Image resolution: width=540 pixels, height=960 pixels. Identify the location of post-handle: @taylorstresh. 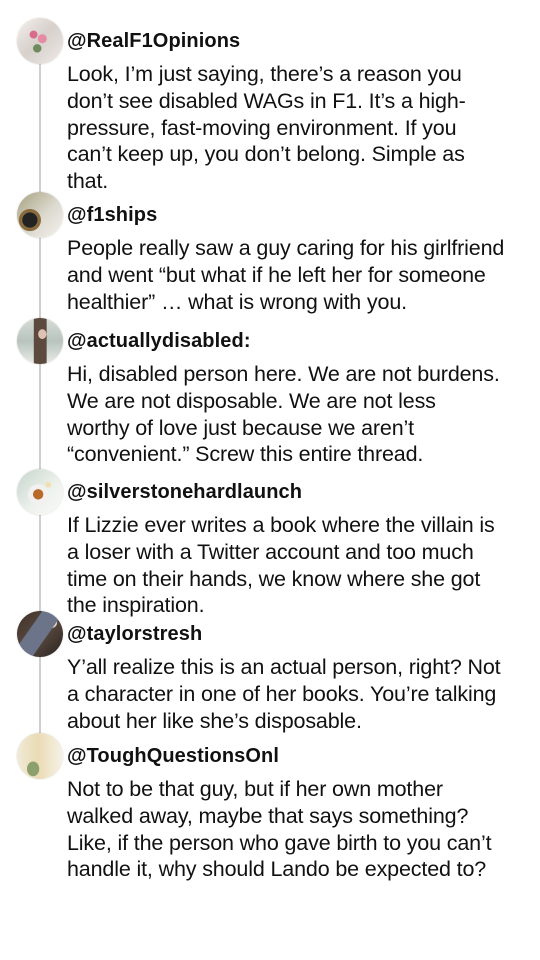
(134, 634).